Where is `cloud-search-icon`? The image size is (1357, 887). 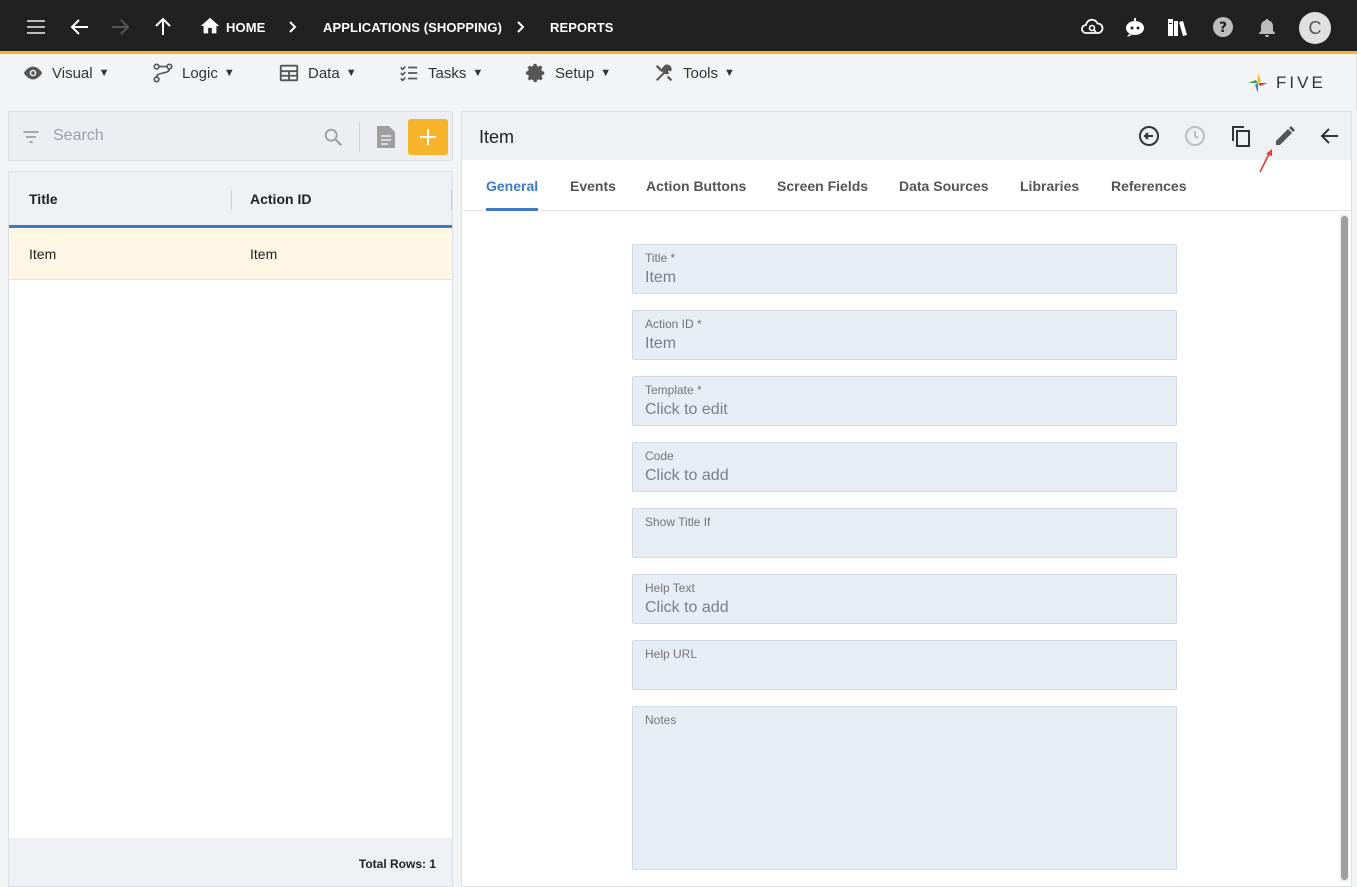
cloud-search-icon is located at coordinates (1092, 27).